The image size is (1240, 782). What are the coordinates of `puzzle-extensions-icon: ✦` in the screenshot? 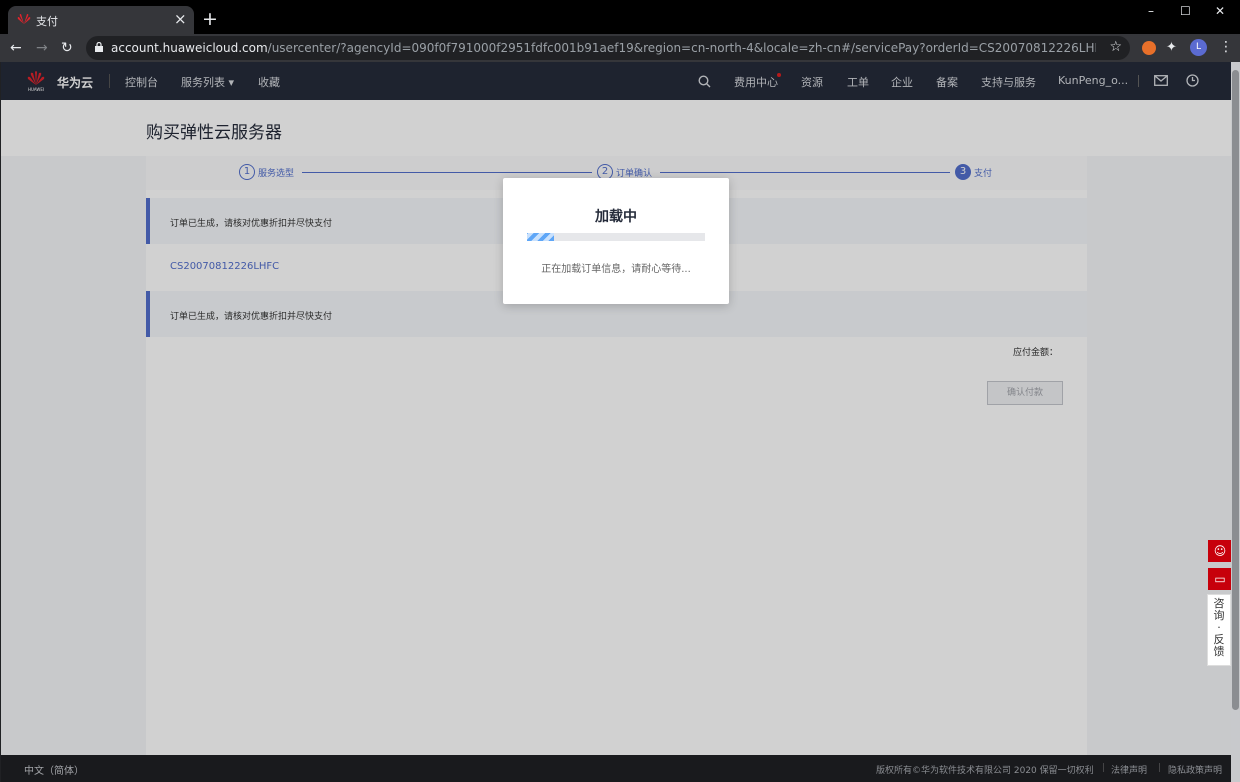 It's located at (1171, 48).